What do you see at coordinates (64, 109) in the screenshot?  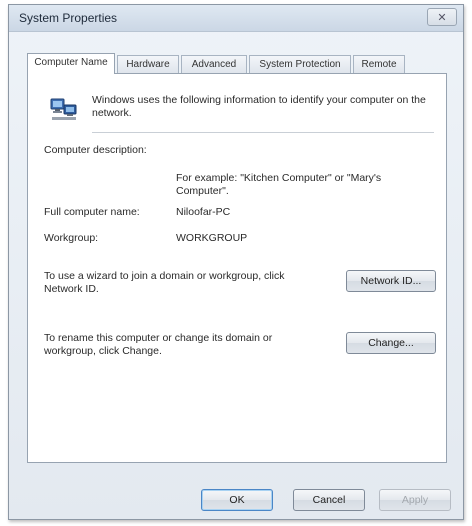 I see `computer-network-icon` at bounding box center [64, 109].